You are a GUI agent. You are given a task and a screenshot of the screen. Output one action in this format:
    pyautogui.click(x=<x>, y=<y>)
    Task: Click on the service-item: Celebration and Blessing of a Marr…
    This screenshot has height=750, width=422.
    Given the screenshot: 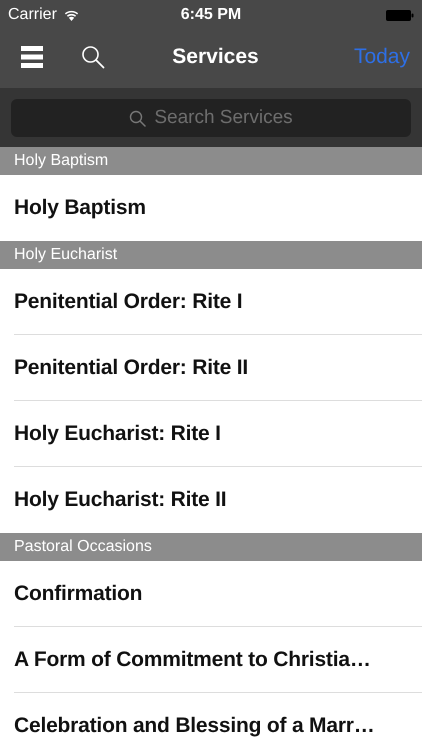 What is the action you would take?
    pyautogui.click(x=194, y=726)
    